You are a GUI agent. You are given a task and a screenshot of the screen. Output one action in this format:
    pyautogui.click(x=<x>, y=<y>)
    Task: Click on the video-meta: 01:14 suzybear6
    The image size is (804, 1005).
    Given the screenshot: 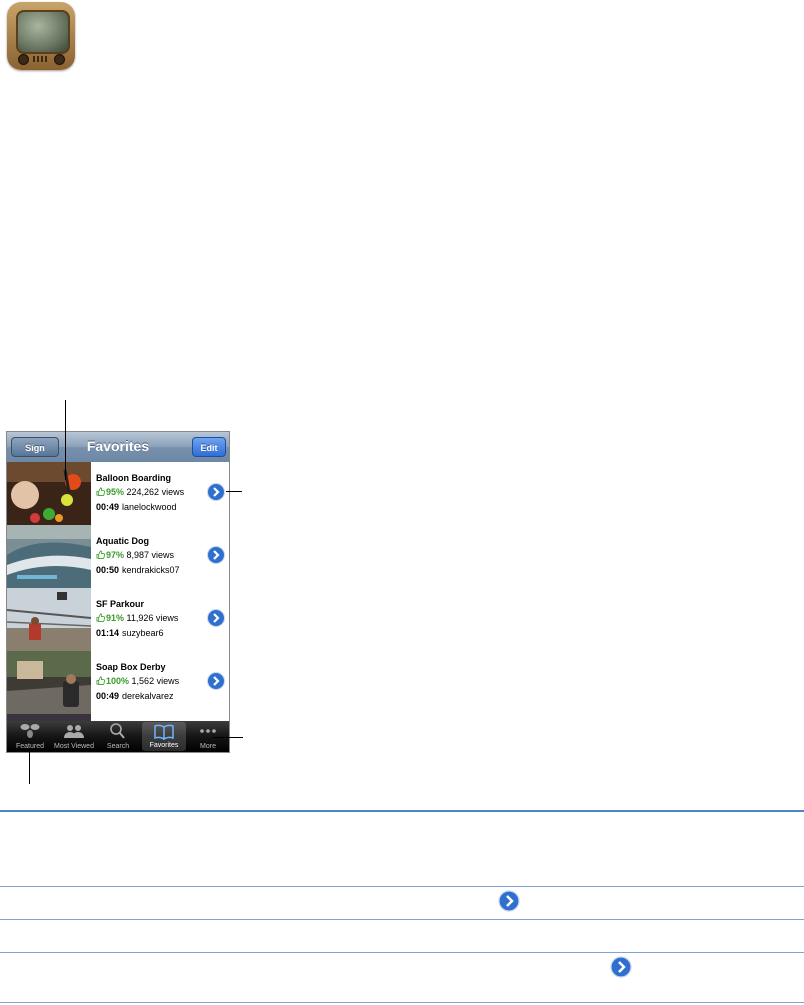 What is the action you would take?
    pyautogui.click(x=130, y=633)
    